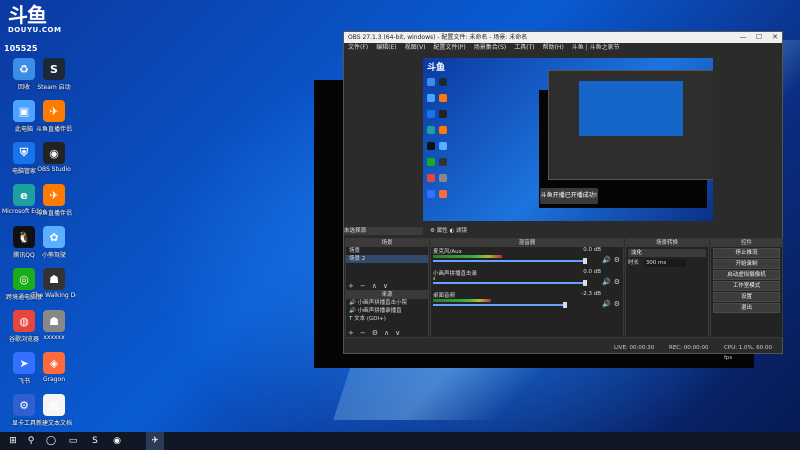  I want to click on mixer-channel: 麦克风/Aux 0.0 dB 🔊 ⚙, so click(527, 258).